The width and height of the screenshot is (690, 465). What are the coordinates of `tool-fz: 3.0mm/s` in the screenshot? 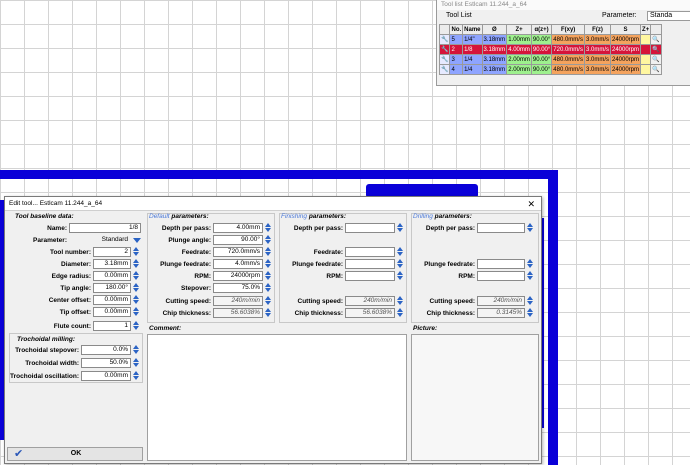 It's located at (597, 39).